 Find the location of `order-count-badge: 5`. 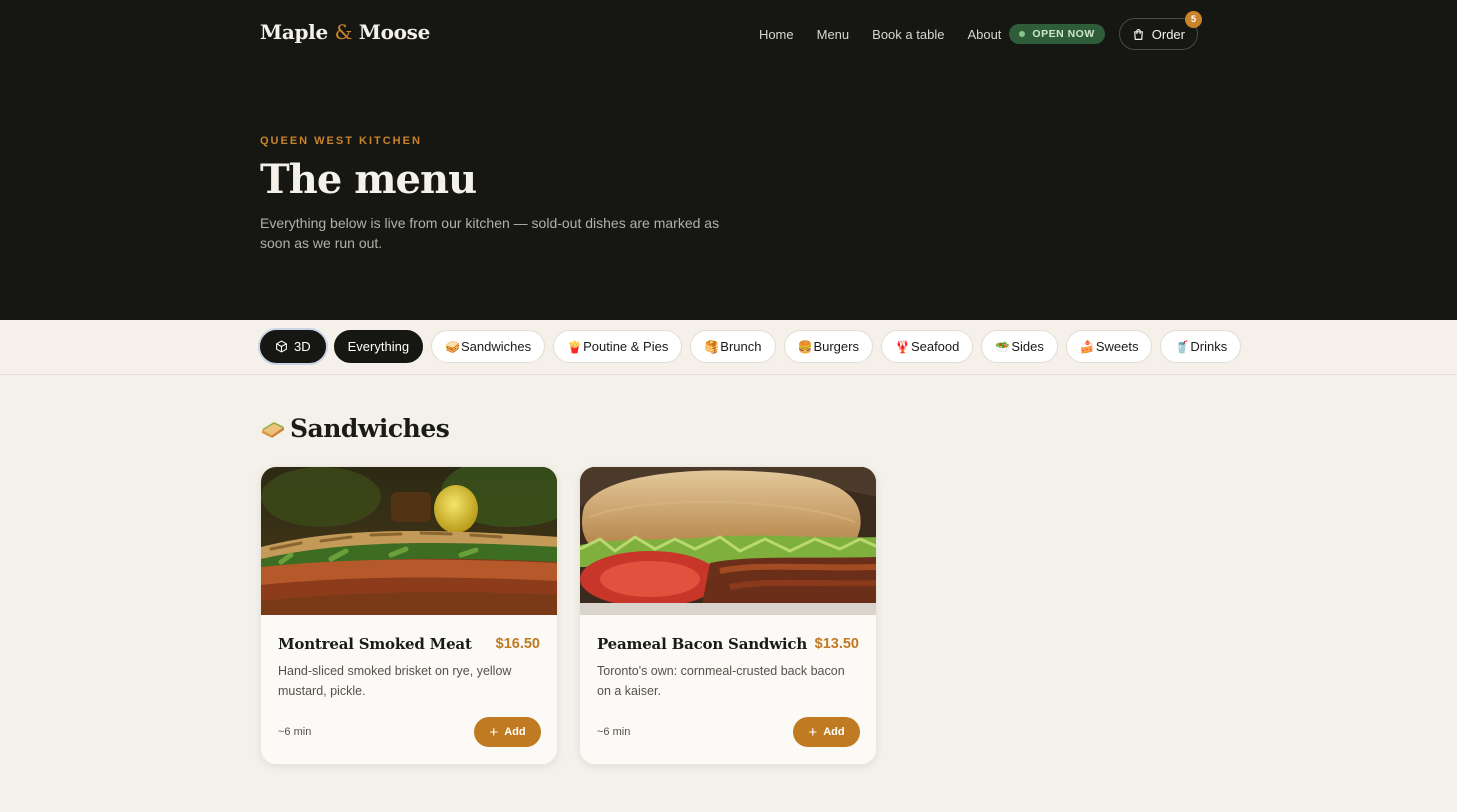

order-count-badge: 5 is located at coordinates (1193, 19).